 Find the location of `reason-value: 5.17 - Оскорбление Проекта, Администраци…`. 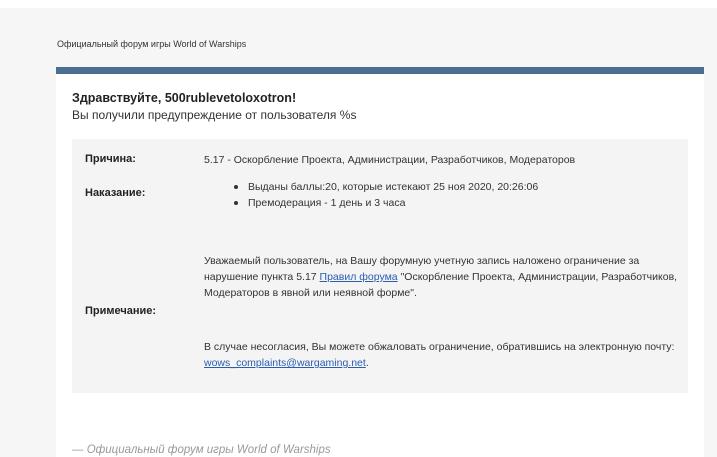

reason-value: 5.17 - Оскорбление Проекта, Администраци… is located at coordinates (390, 160).